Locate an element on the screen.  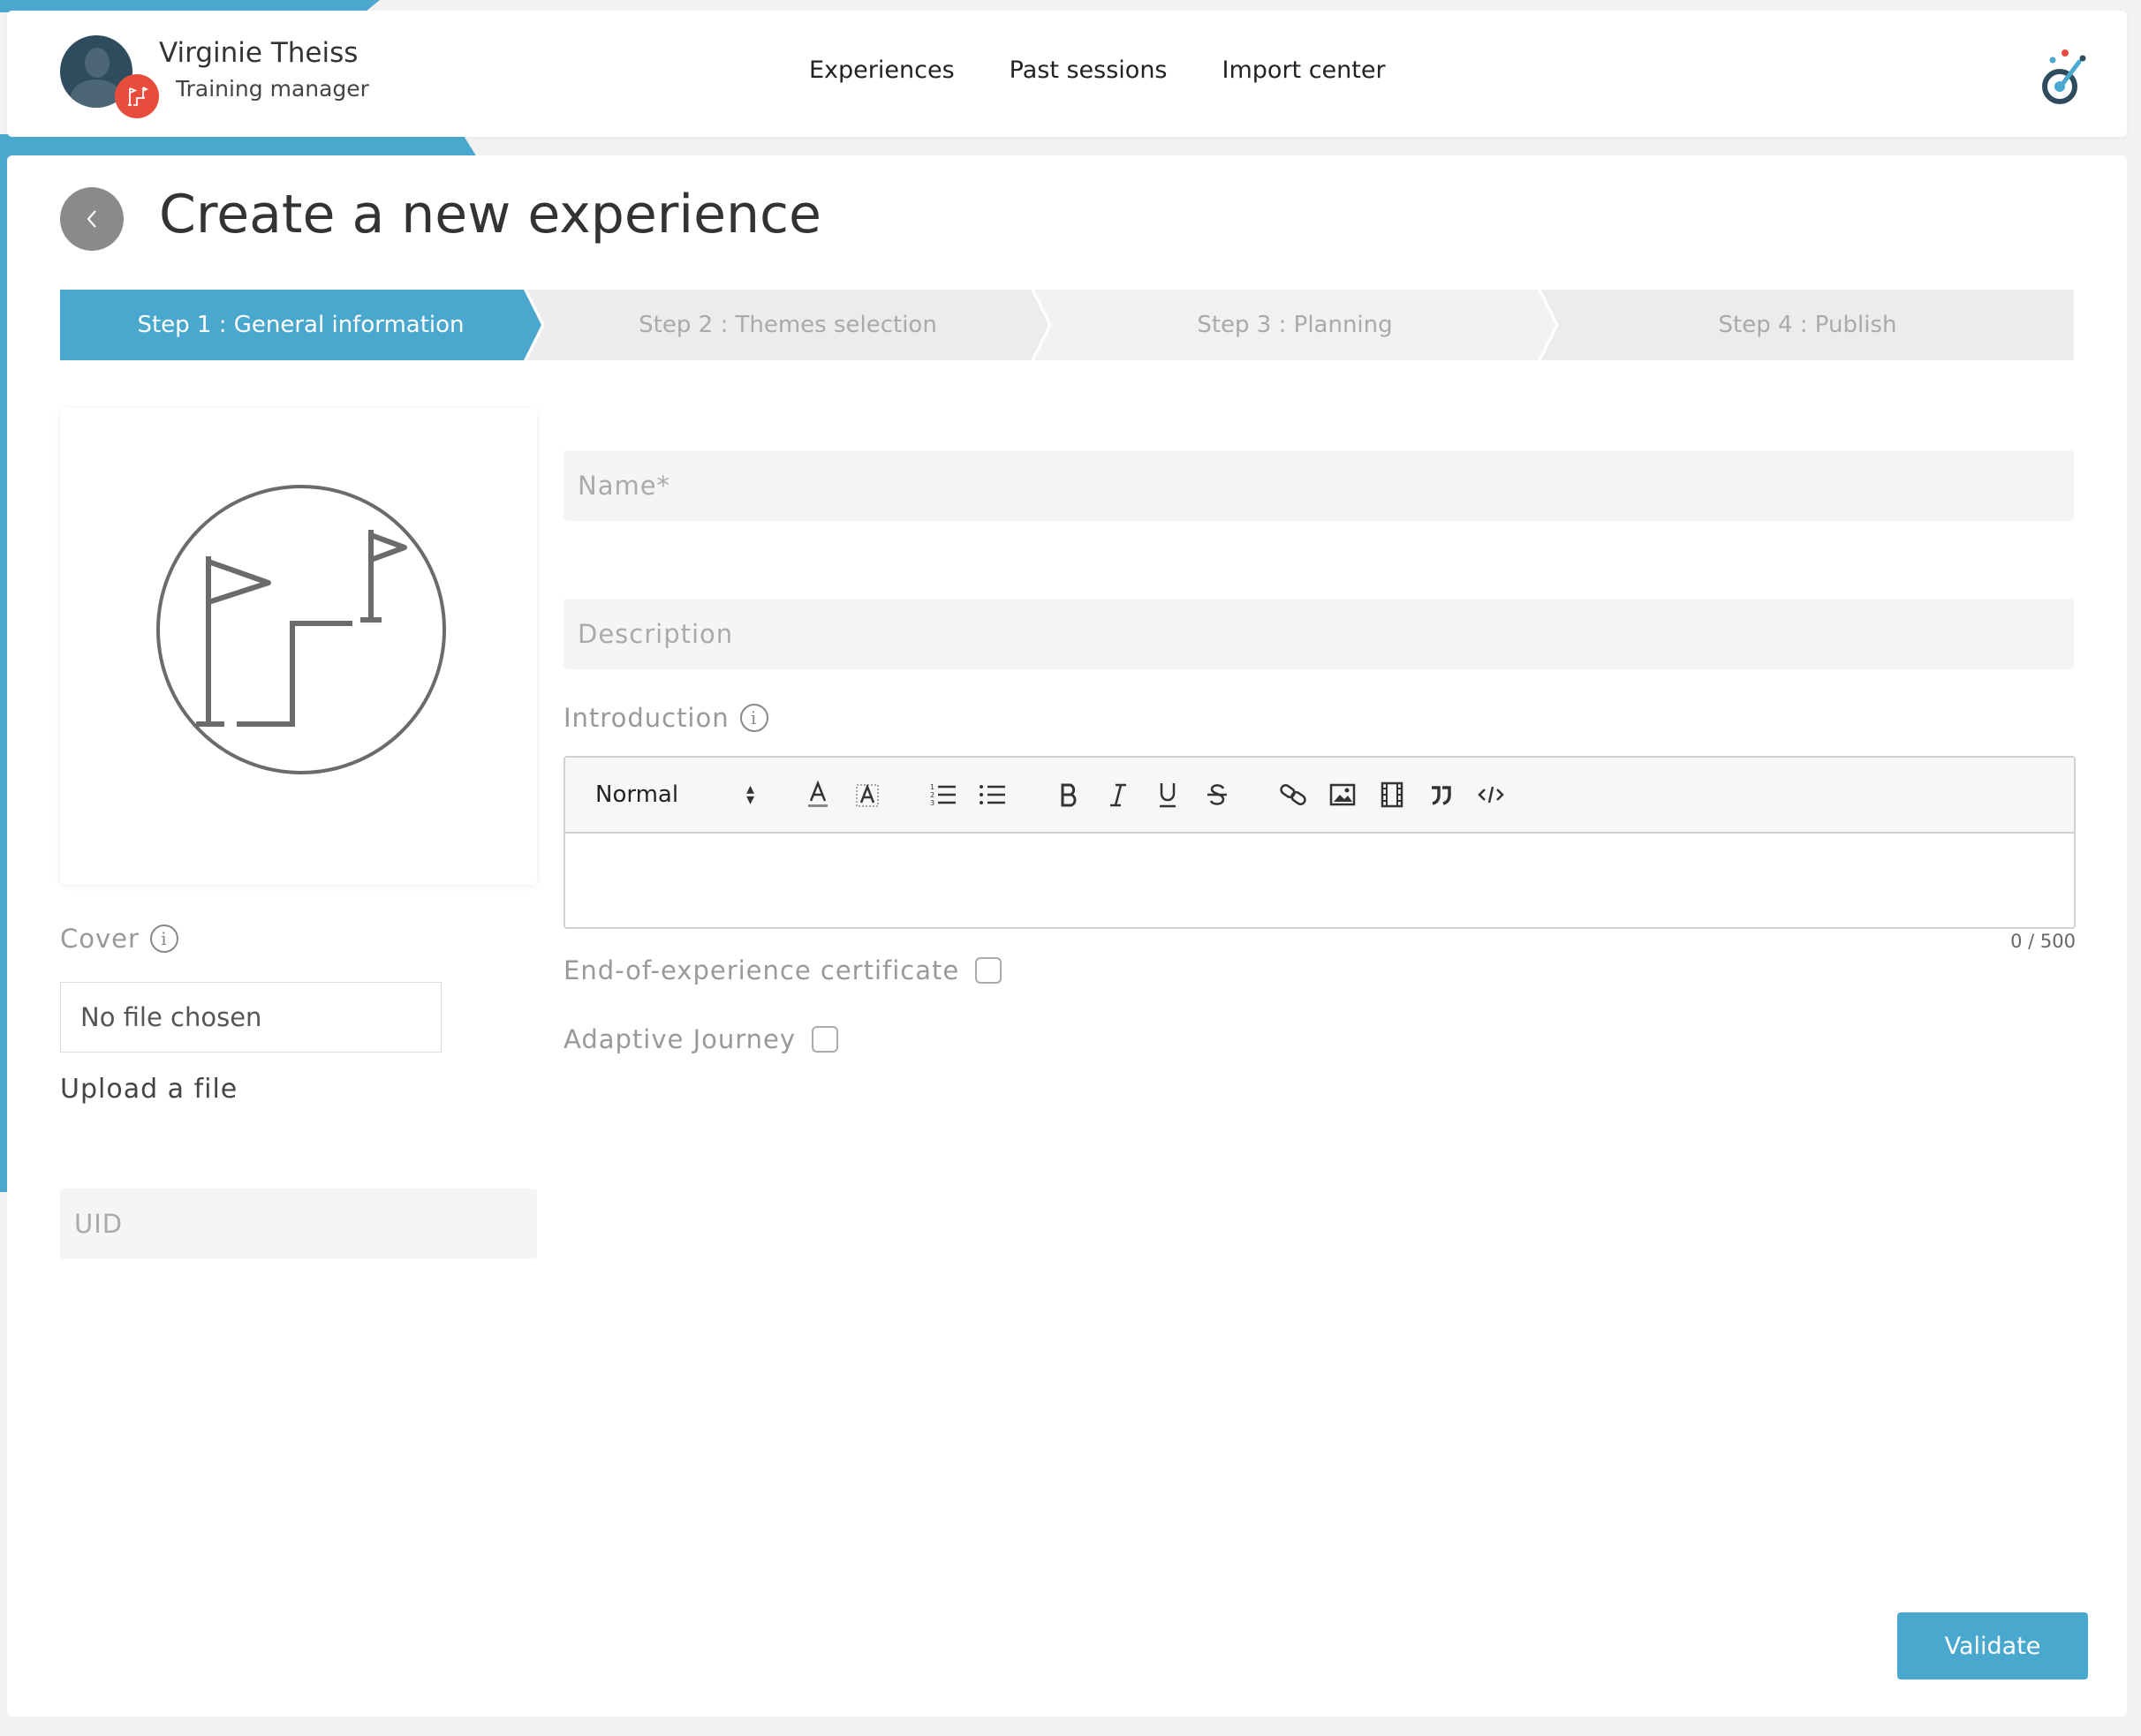
cover-preview is located at coordinates (298, 646).